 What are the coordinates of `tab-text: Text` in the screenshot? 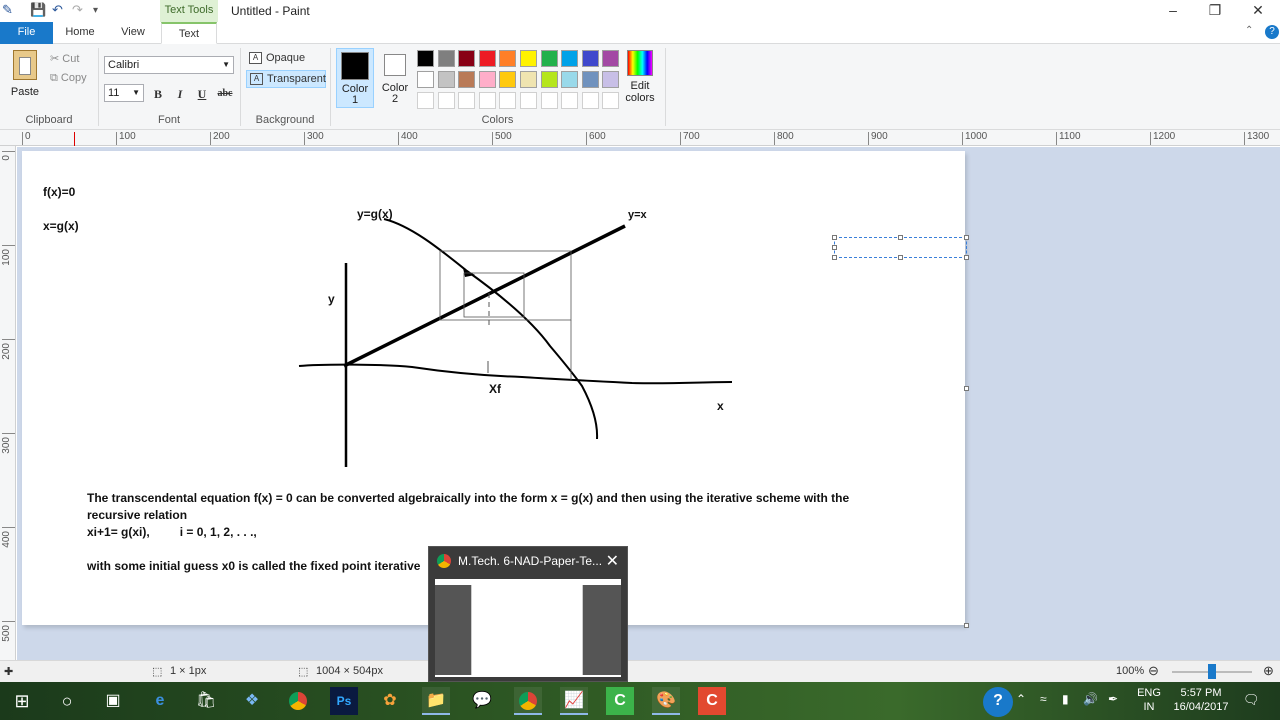 It's located at (189, 33).